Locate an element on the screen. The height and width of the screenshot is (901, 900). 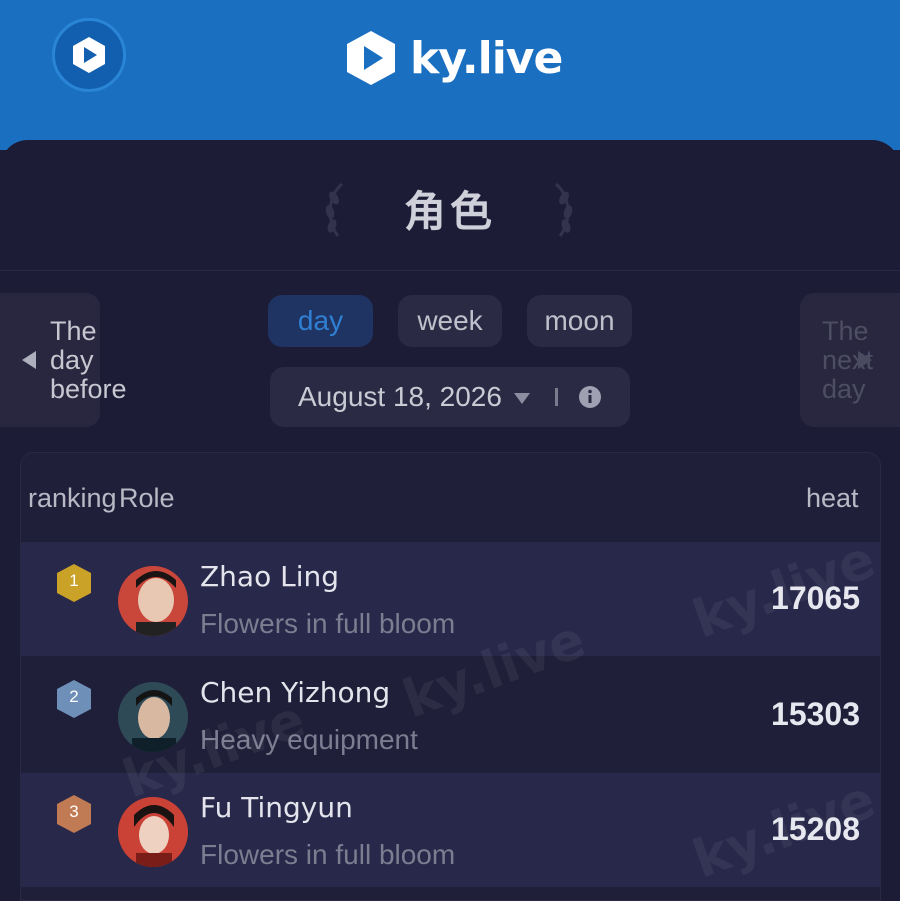
next-day-button: The next day is located at coordinates (850, 360).